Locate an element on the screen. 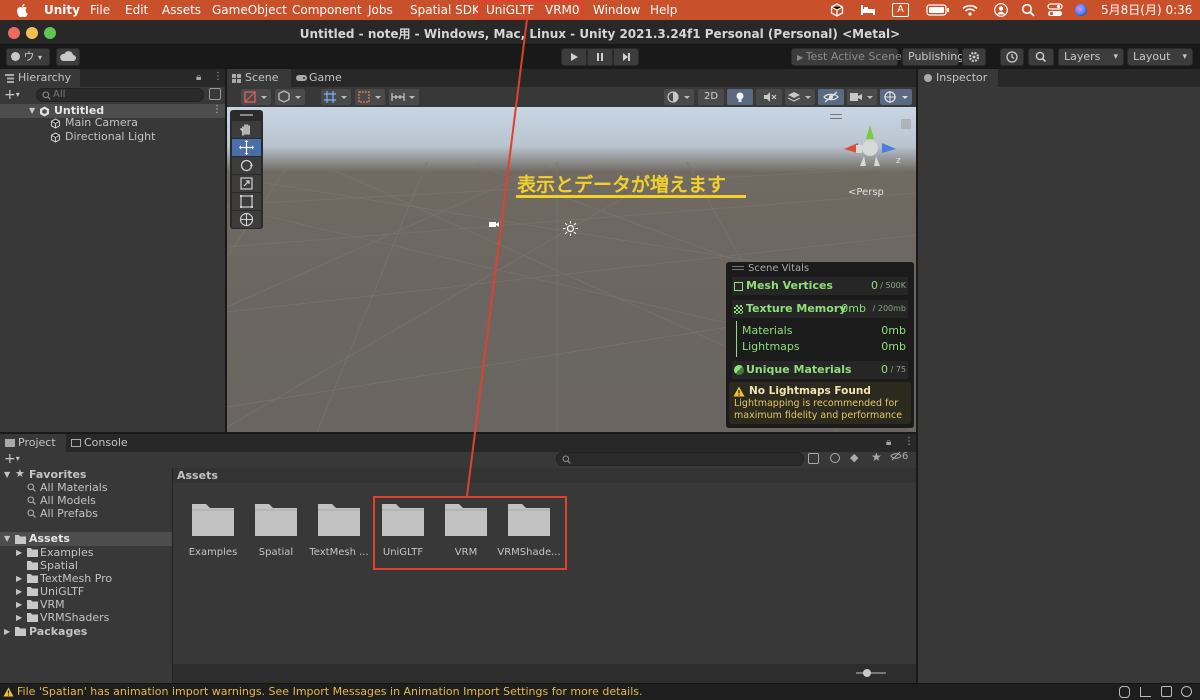  breadcrumb-assets: Assets is located at coordinates (197, 475).